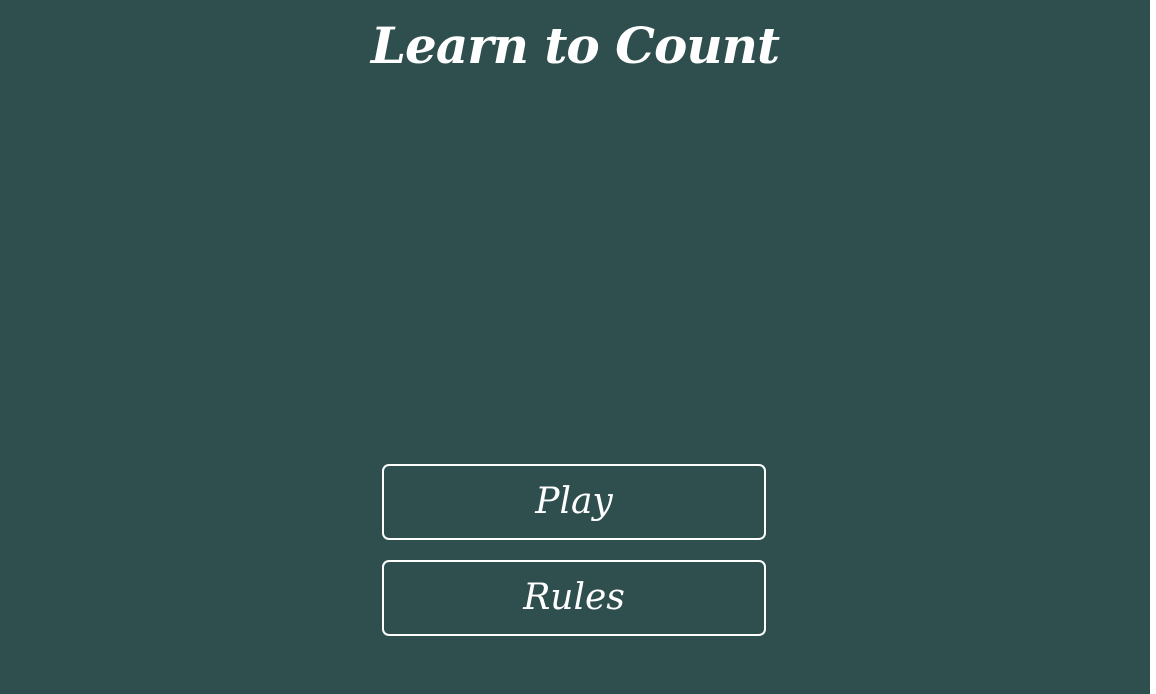  What do you see at coordinates (574, 502) in the screenshot?
I see `play-button: Play` at bounding box center [574, 502].